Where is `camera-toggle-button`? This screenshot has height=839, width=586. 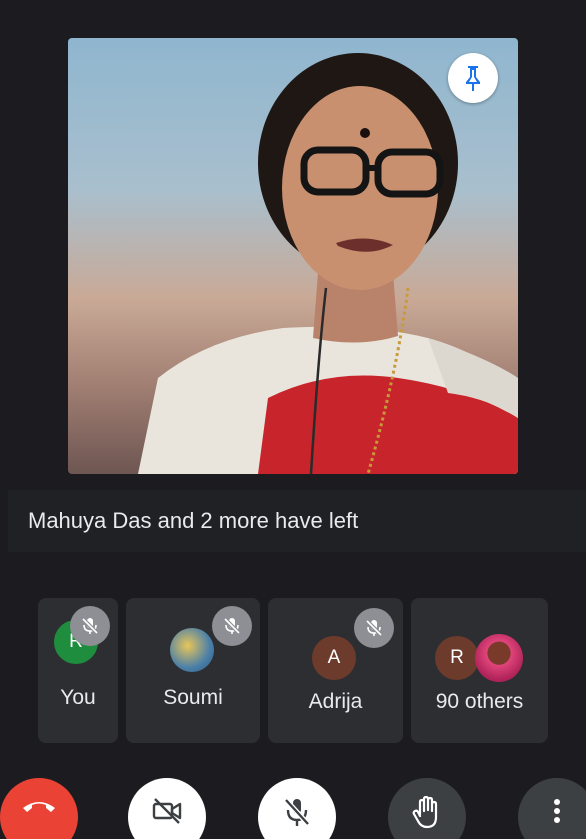
camera-toggle-button is located at coordinates (167, 808).